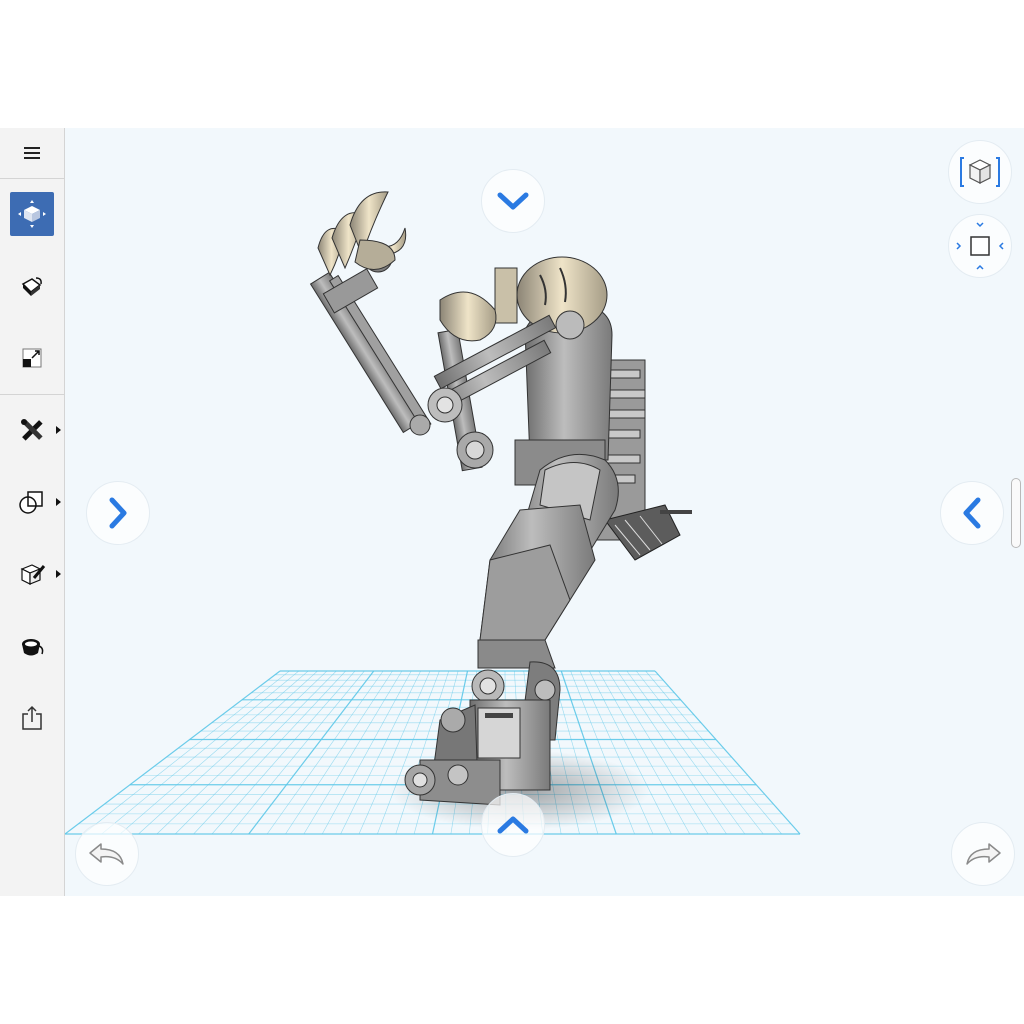 The width and height of the screenshot is (1024, 1024). I want to click on paint-tool-button, so click(32, 646).